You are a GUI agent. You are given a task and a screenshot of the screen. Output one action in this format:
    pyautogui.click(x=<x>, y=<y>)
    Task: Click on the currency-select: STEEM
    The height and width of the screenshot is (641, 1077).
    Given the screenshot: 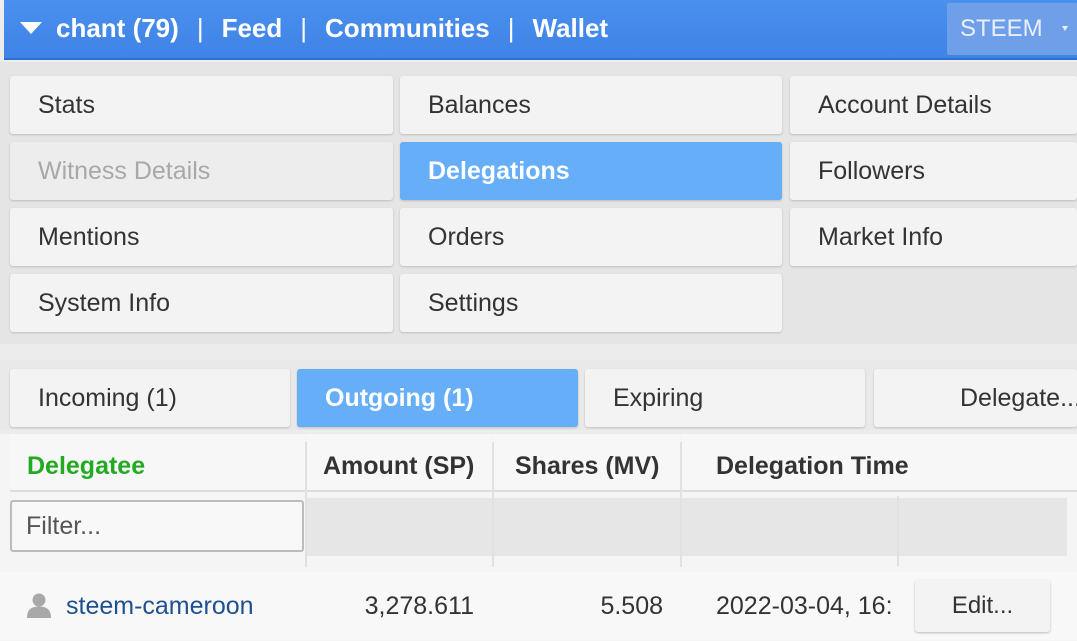 What is the action you would take?
    pyautogui.click(x=1012, y=29)
    